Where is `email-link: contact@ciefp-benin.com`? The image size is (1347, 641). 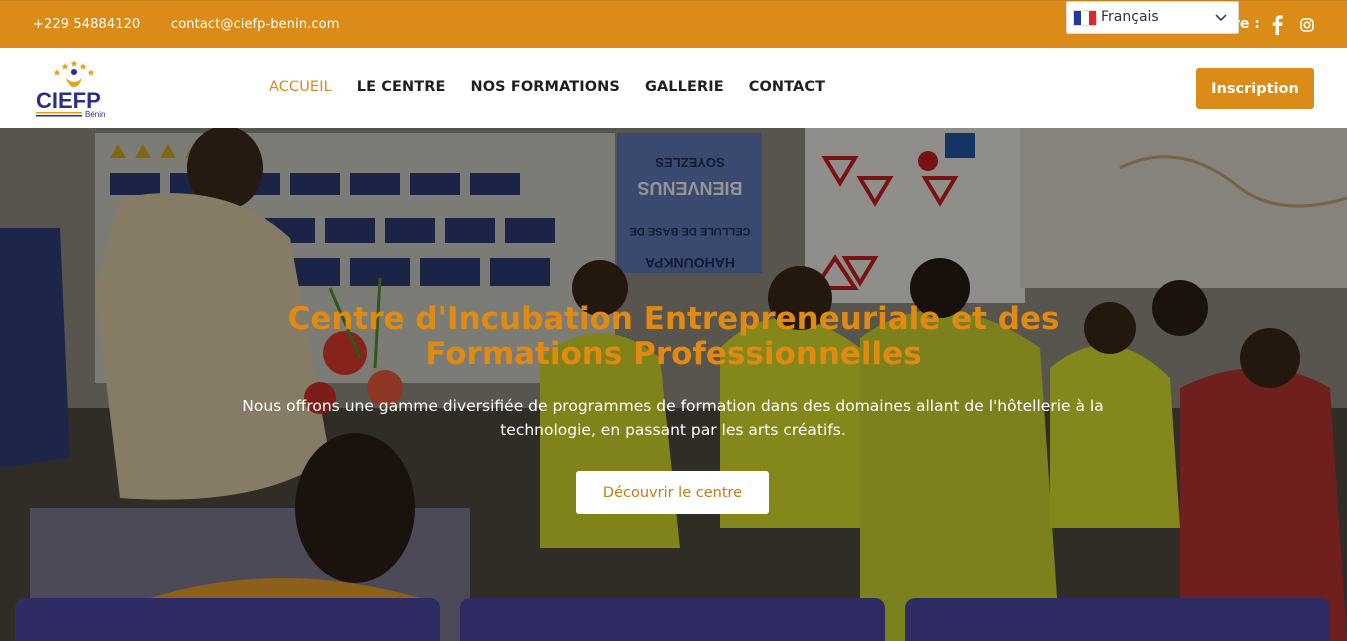
email-link: contact@ciefp-benin.com is located at coordinates (255, 24).